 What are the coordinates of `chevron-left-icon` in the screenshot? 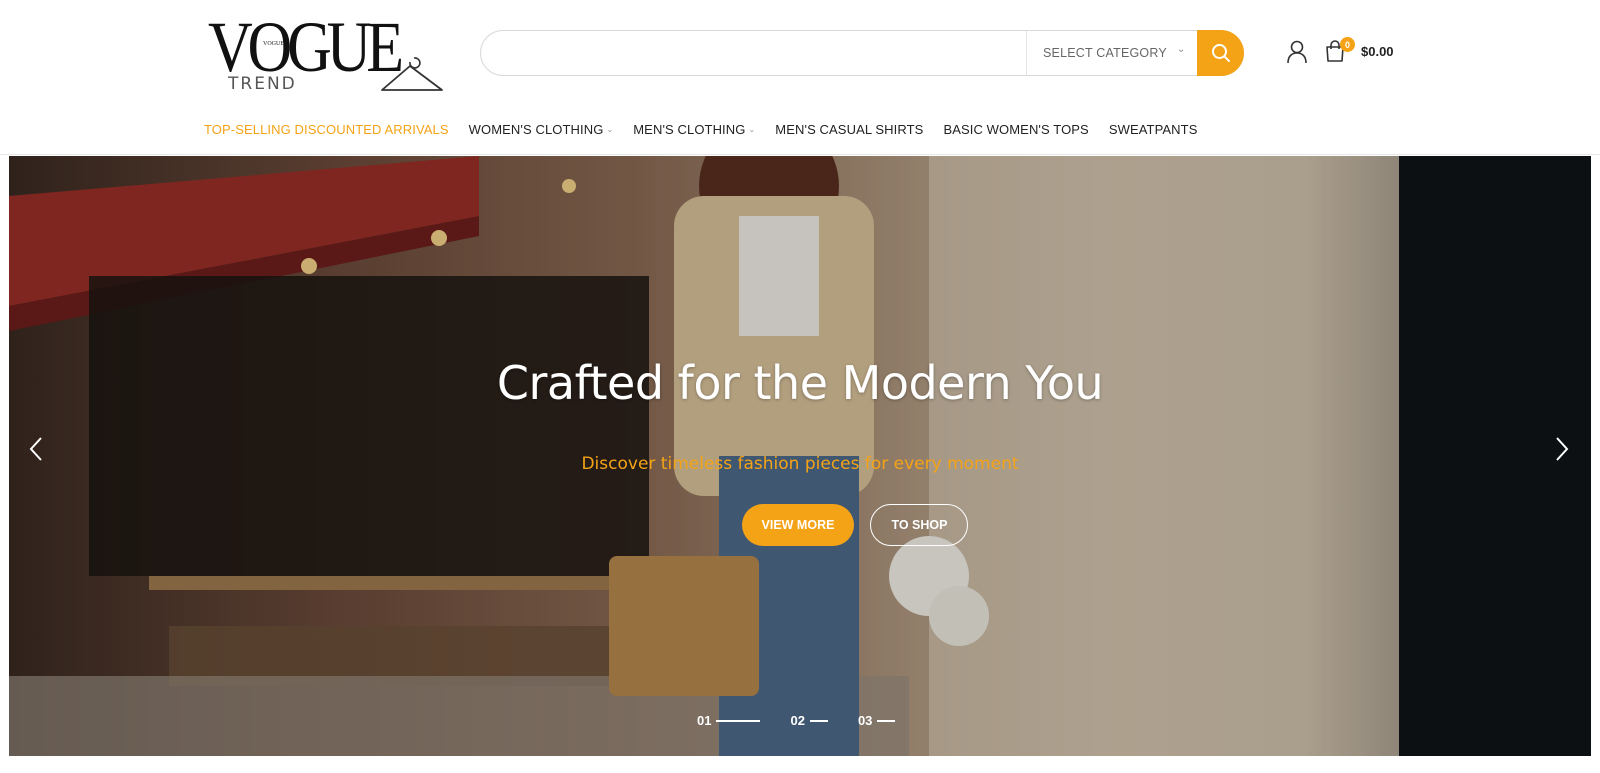 It's located at (35, 449).